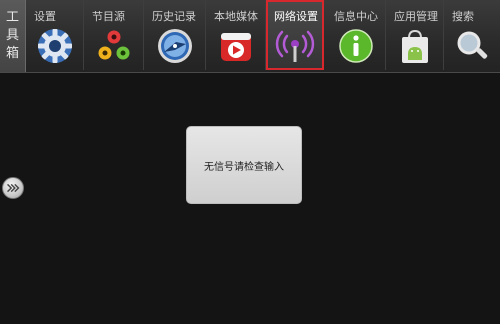 Image resolution: width=500 pixels, height=324 pixels. I want to click on magnifier-icon, so click(472, 45).